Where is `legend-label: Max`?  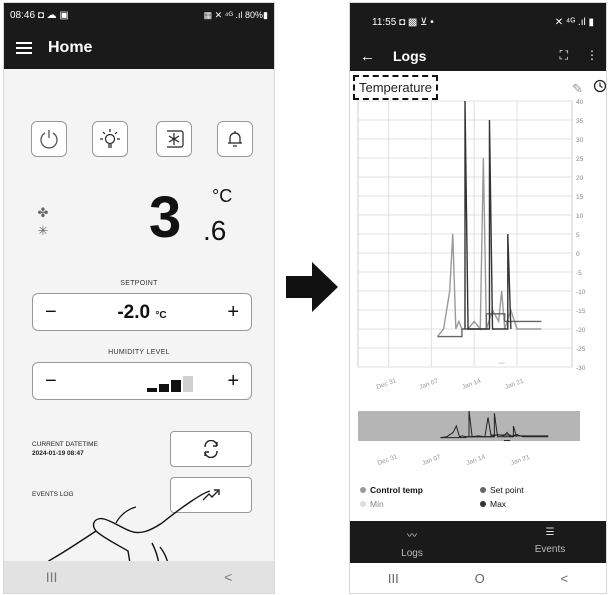
legend-label: Max is located at coordinates (498, 504).